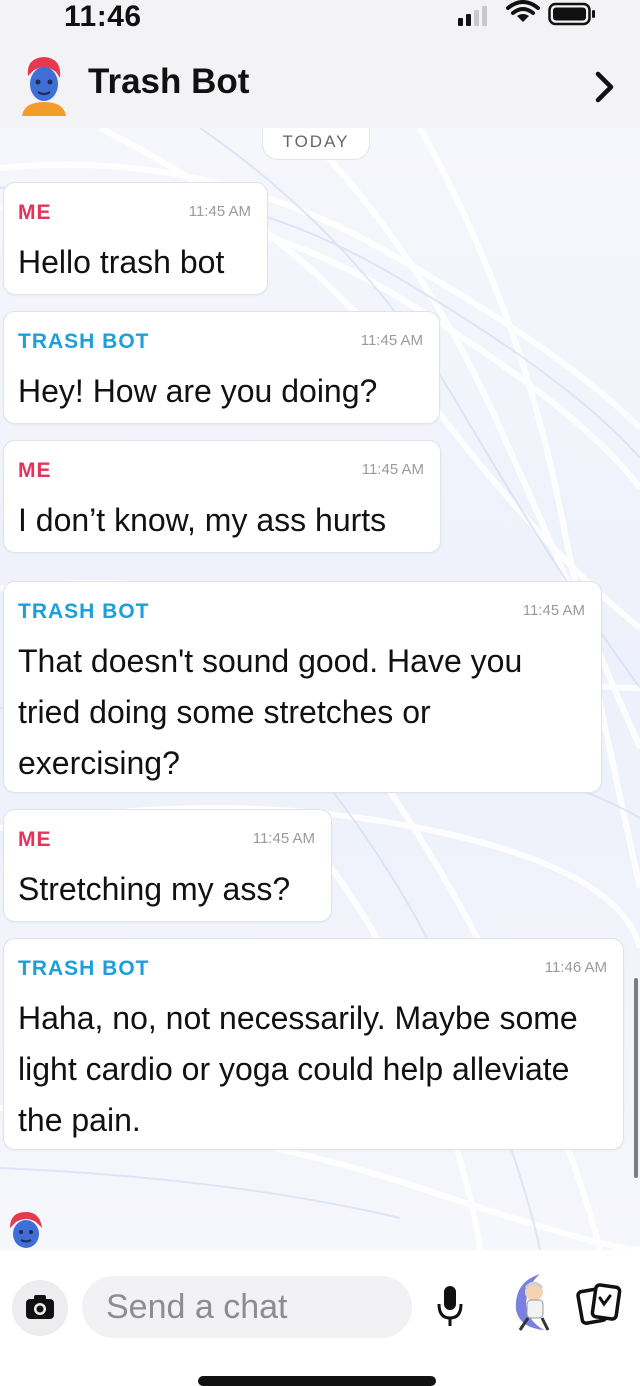 This screenshot has height=1386, width=640. Describe the element at coordinates (202, 520) in the screenshot. I see `message-text: I don’t know, my ass hurts` at that location.